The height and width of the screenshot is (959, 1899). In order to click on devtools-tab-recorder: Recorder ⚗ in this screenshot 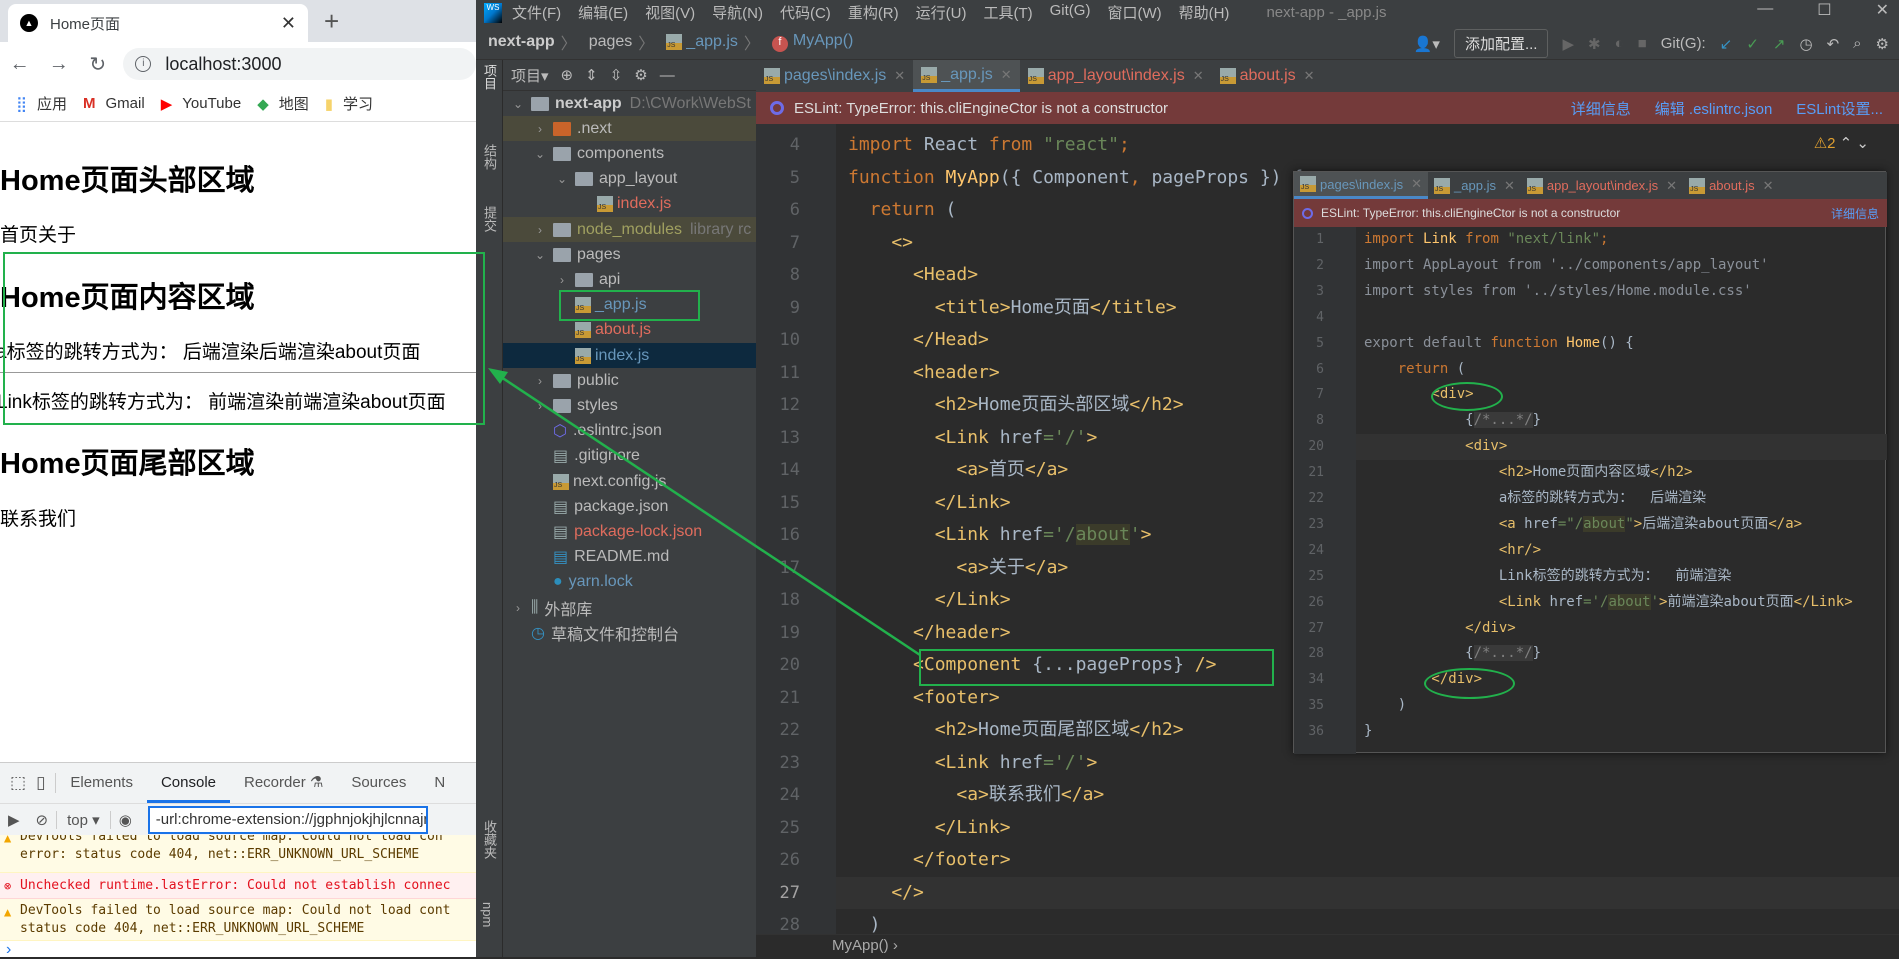, I will do `click(283, 783)`.